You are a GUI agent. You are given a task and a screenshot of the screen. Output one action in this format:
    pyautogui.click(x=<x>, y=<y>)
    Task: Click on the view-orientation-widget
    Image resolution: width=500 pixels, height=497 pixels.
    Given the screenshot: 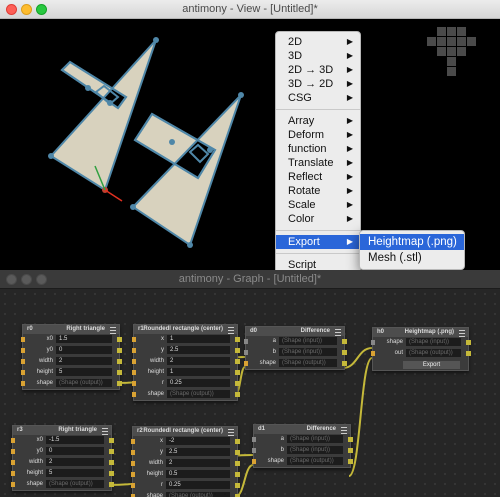 What is the action you would take?
    pyautogui.click(x=451, y=51)
    